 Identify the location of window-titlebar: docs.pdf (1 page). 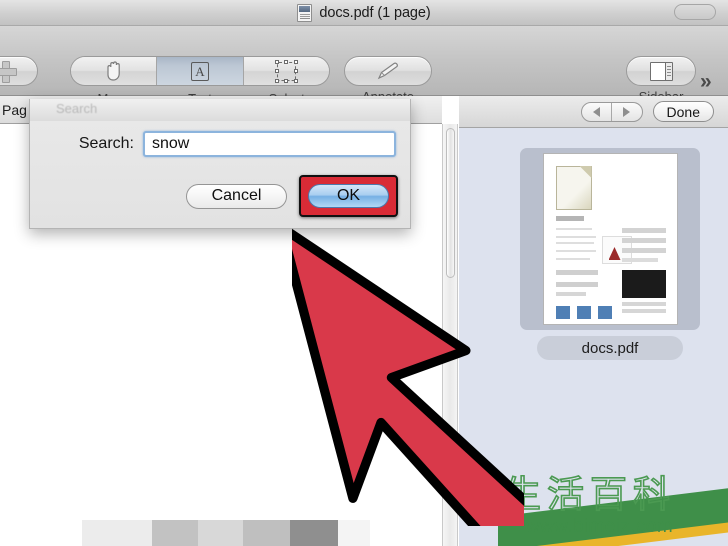
(364, 13).